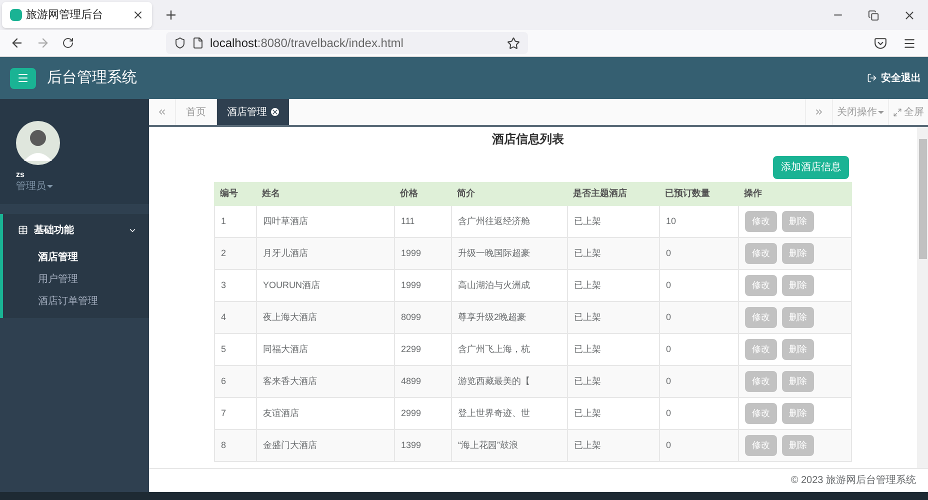  Describe the element at coordinates (509, 317) in the screenshot. I see `table-cell: 尊享升级2晚超豪` at that location.